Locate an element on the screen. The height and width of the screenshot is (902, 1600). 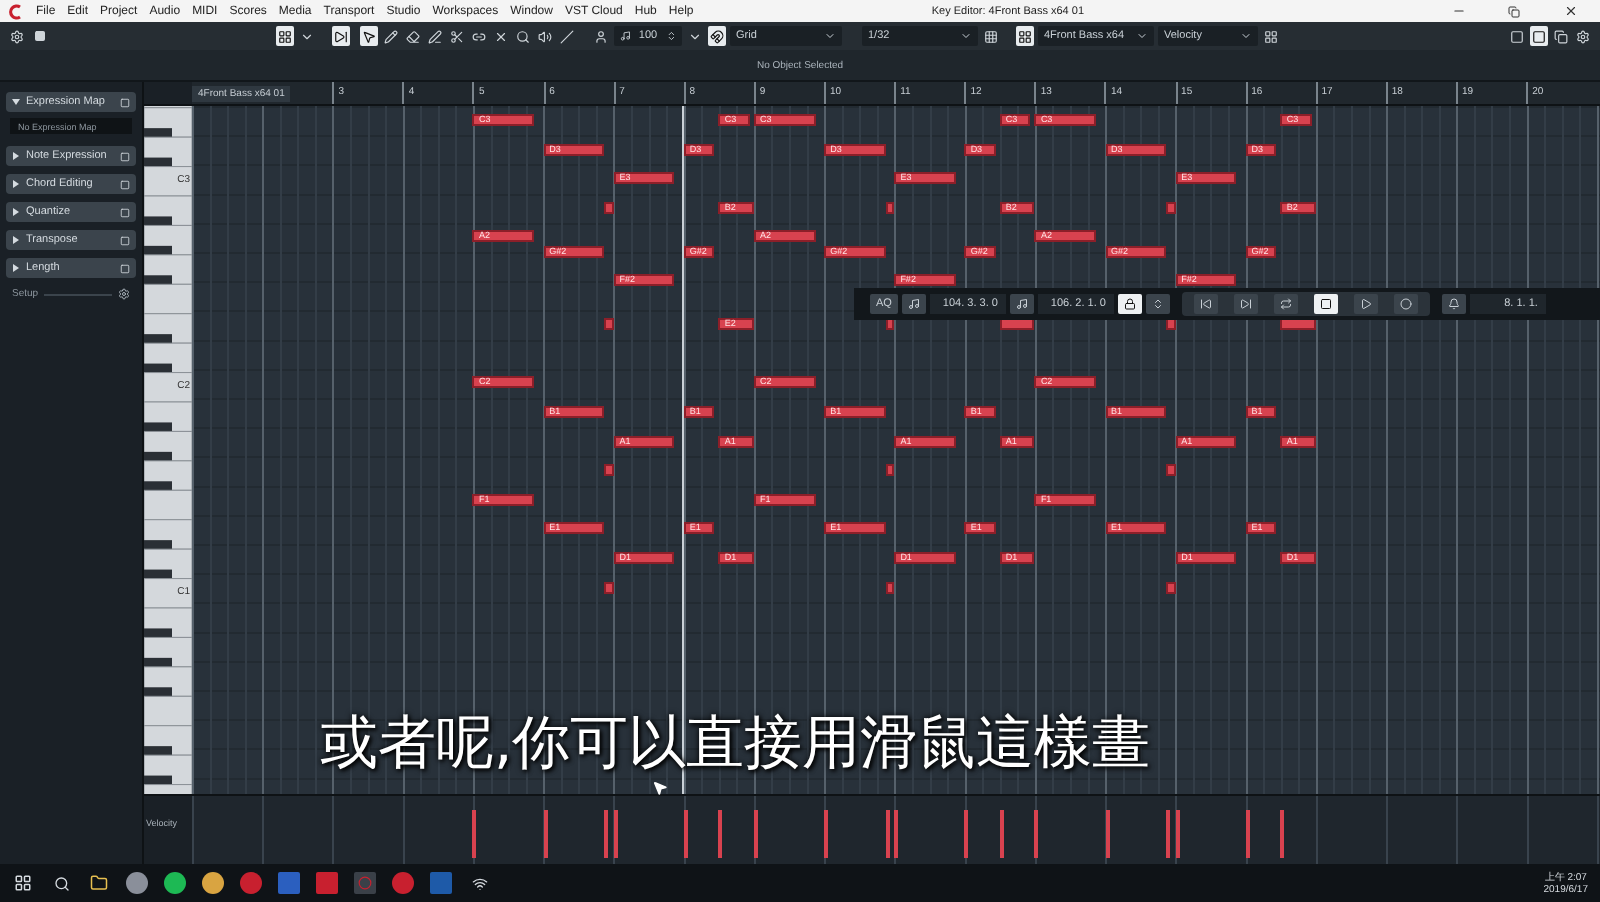
stepper-icon is located at coordinates (670, 36).